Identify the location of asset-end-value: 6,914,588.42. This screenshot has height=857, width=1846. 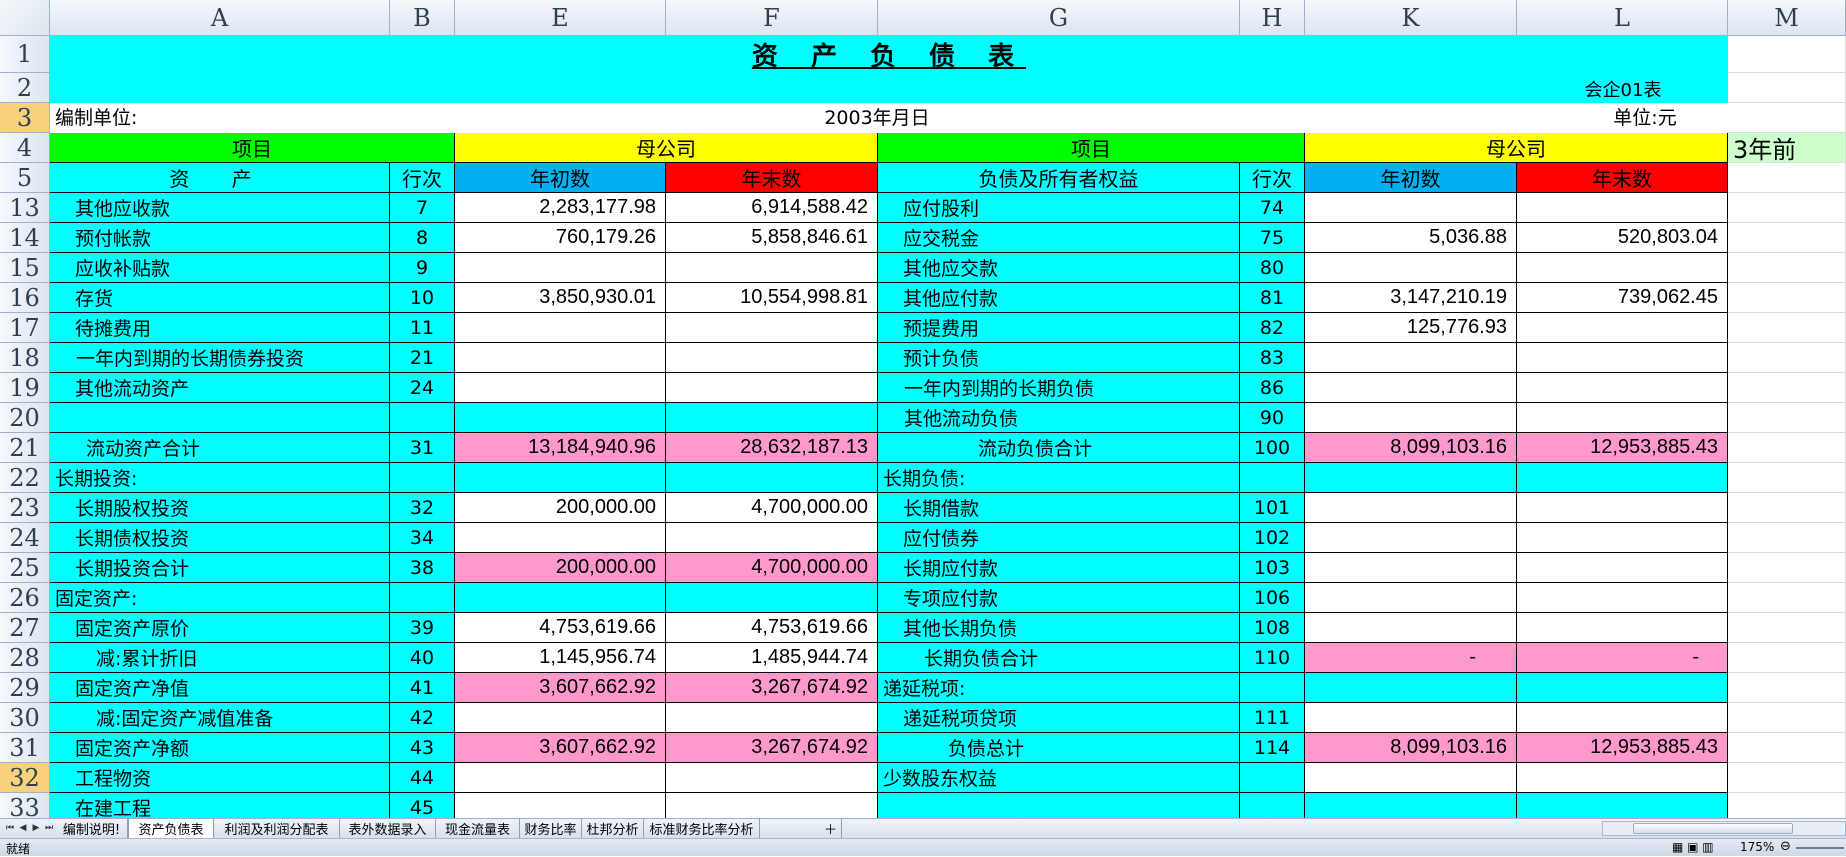
(772, 208).